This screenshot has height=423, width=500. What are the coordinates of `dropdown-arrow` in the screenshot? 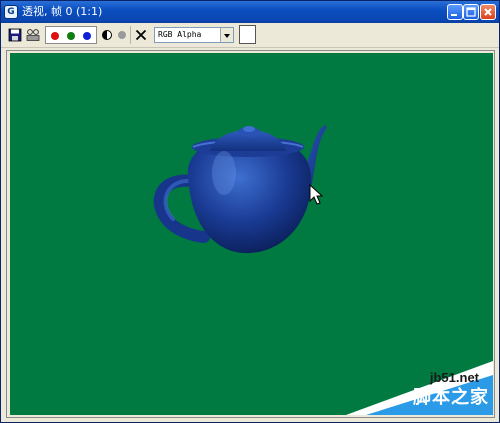 It's located at (226, 35).